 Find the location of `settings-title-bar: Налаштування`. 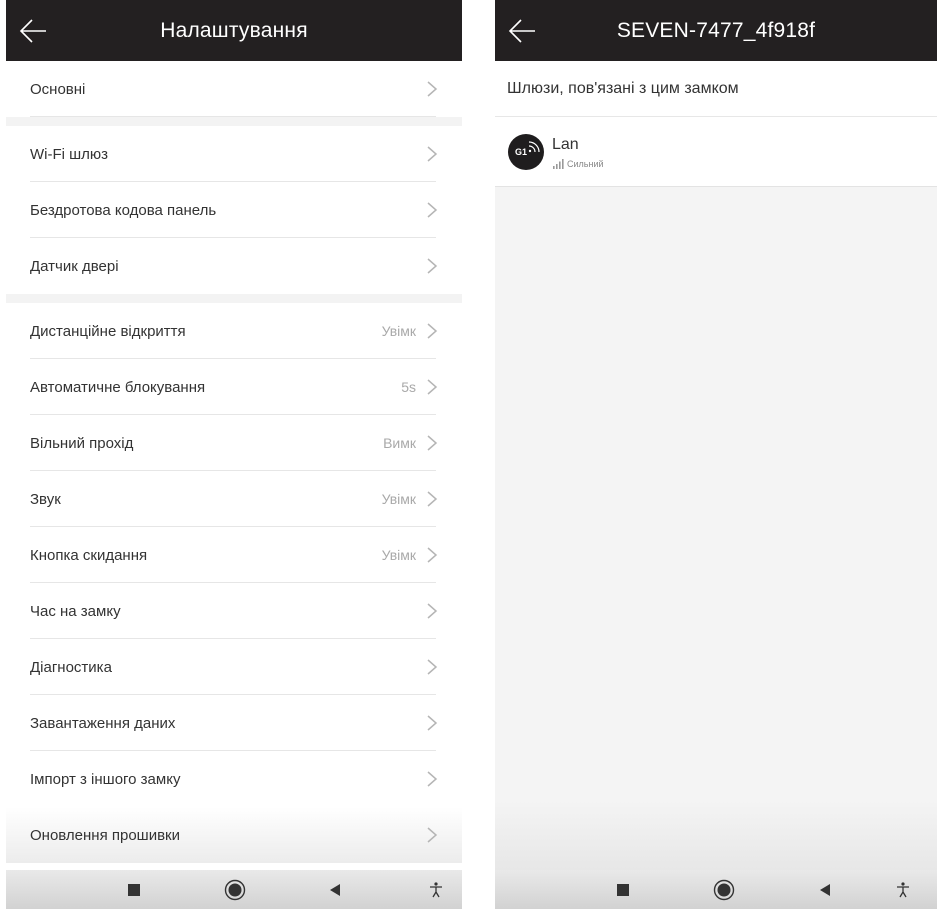

settings-title-bar: Налаштування is located at coordinates (234, 30).